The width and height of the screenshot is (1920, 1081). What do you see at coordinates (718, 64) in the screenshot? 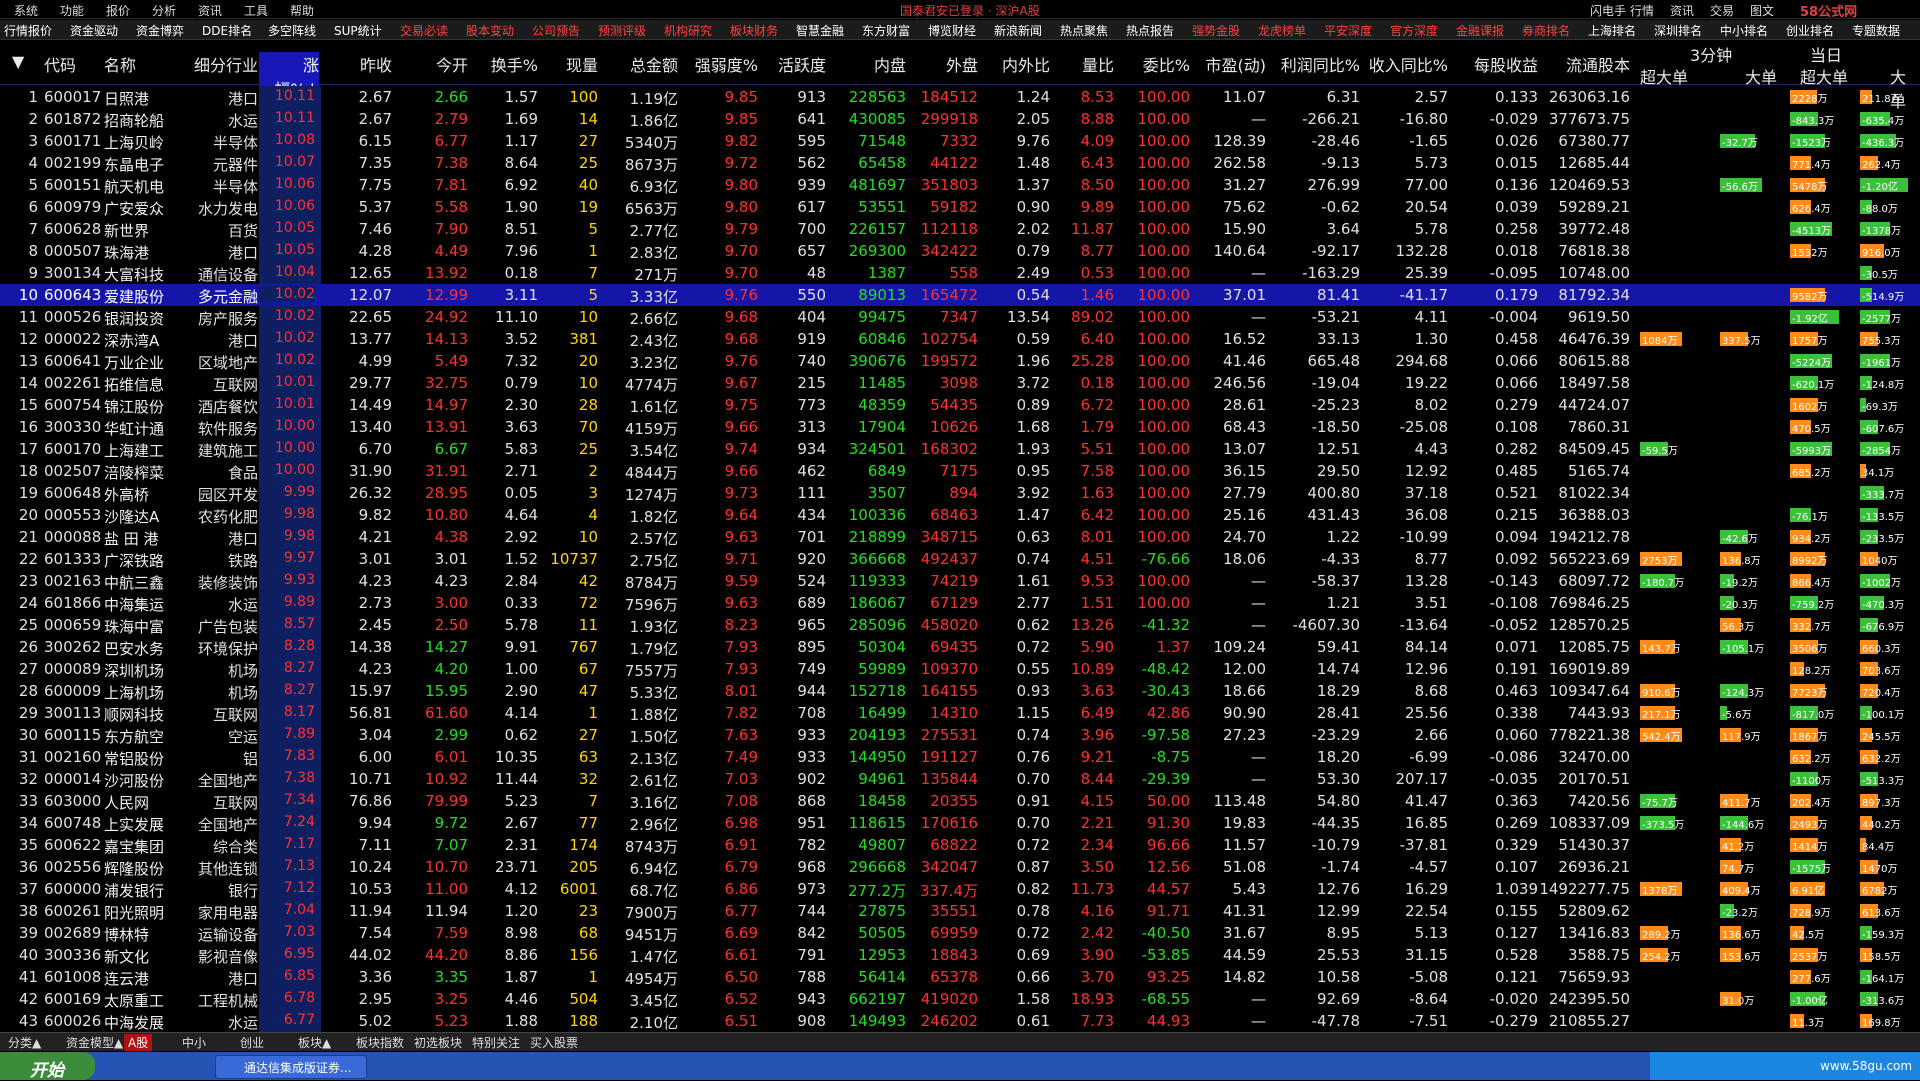
I see `header-strength: 强弱度%` at bounding box center [718, 64].